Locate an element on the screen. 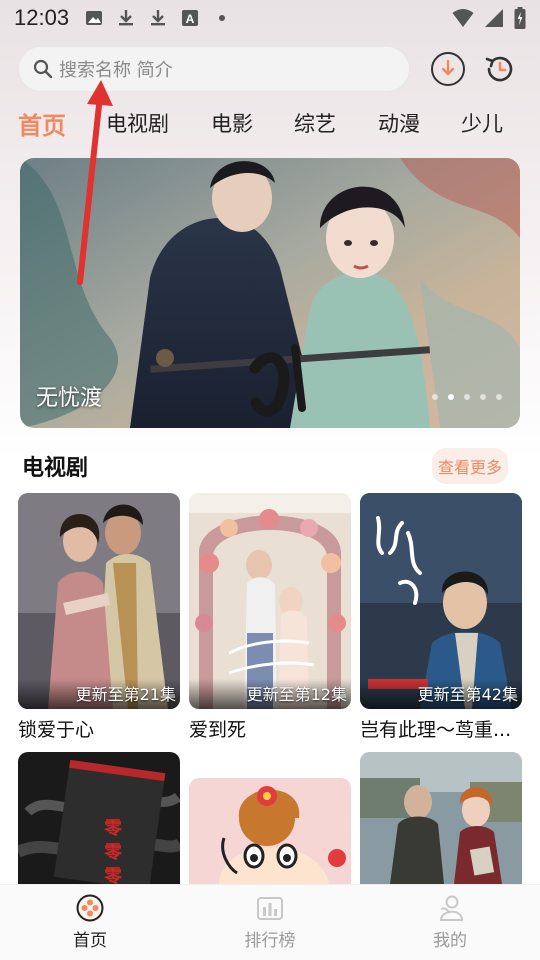  wifi-icon is located at coordinates (463, 18).